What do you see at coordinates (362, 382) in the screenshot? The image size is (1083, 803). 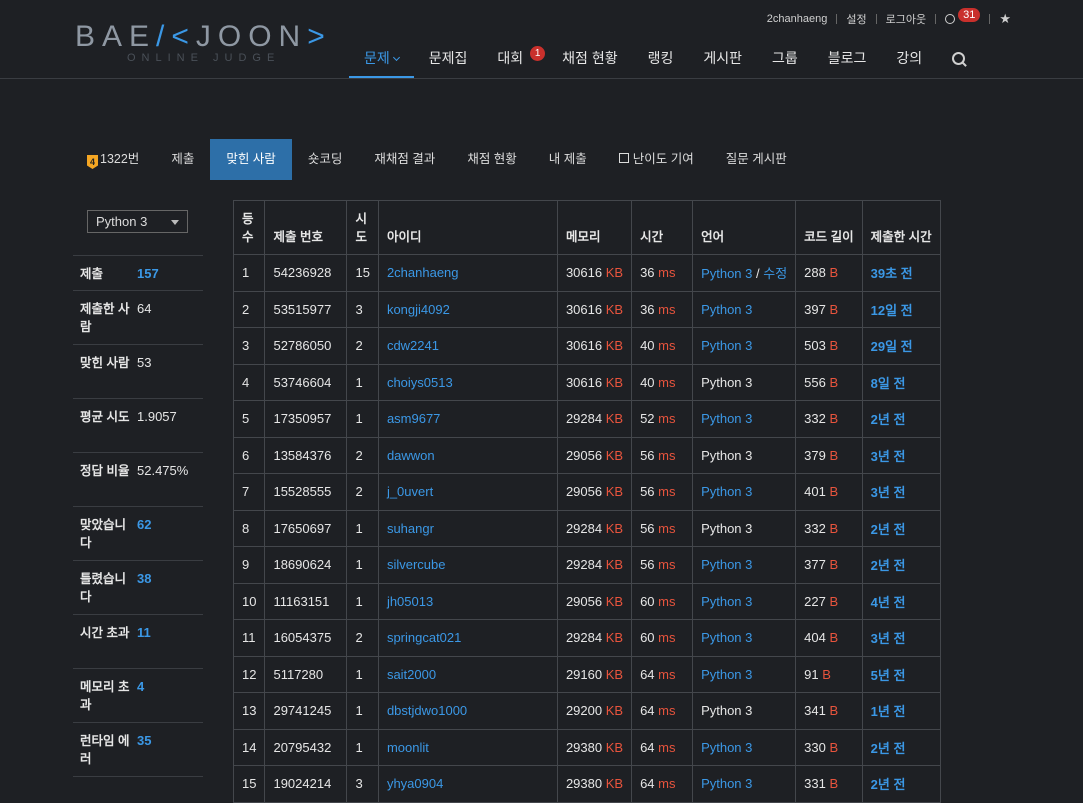 I see `tries-cell: 1` at bounding box center [362, 382].